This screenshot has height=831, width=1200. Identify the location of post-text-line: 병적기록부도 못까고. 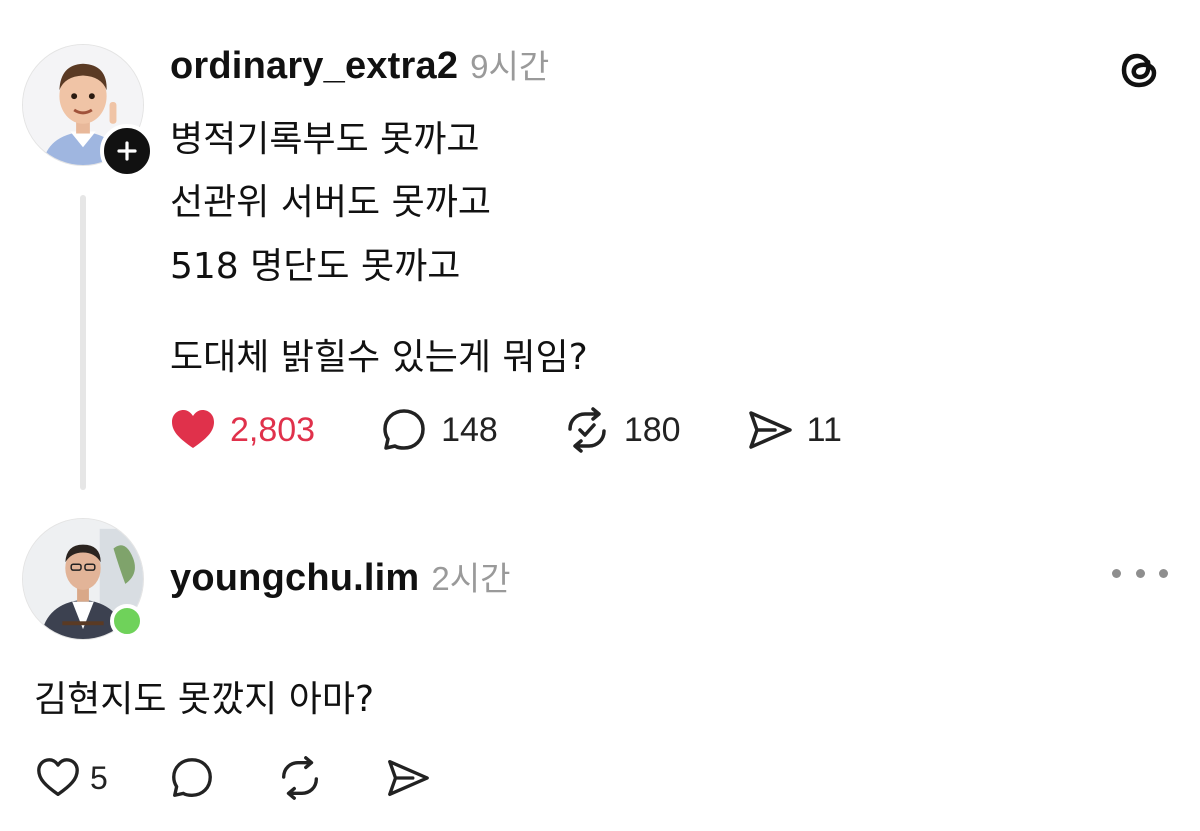
(325, 139).